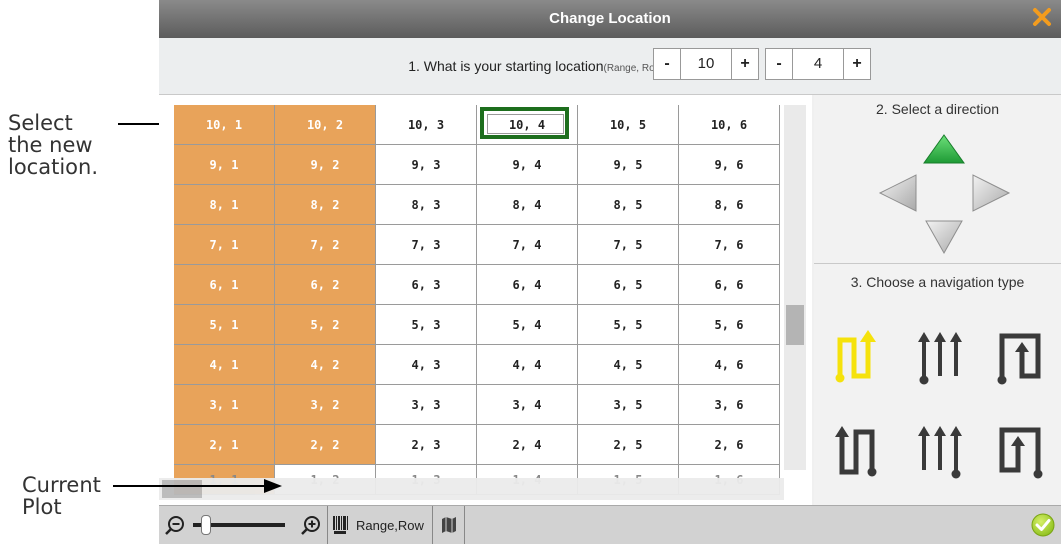 This screenshot has height=544, width=1061. What do you see at coordinates (61, 485) in the screenshot?
I see `annotation-current-line1: Current` at bounding box center [61, 485].